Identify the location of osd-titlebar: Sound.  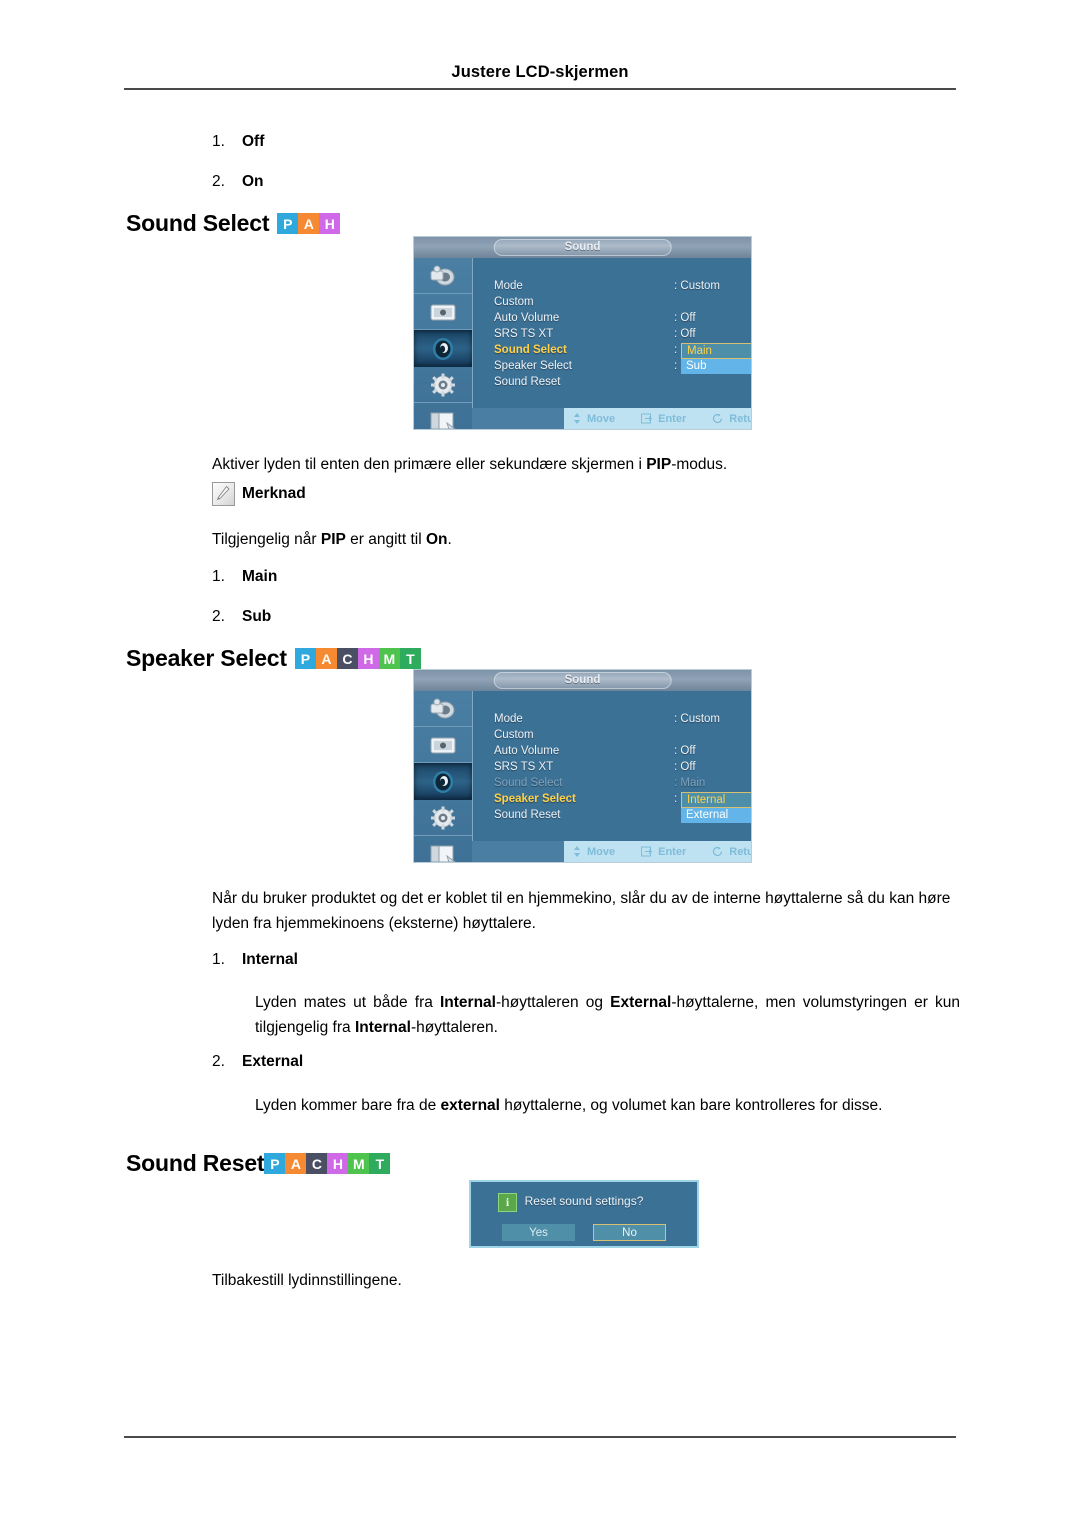
(582, 247).